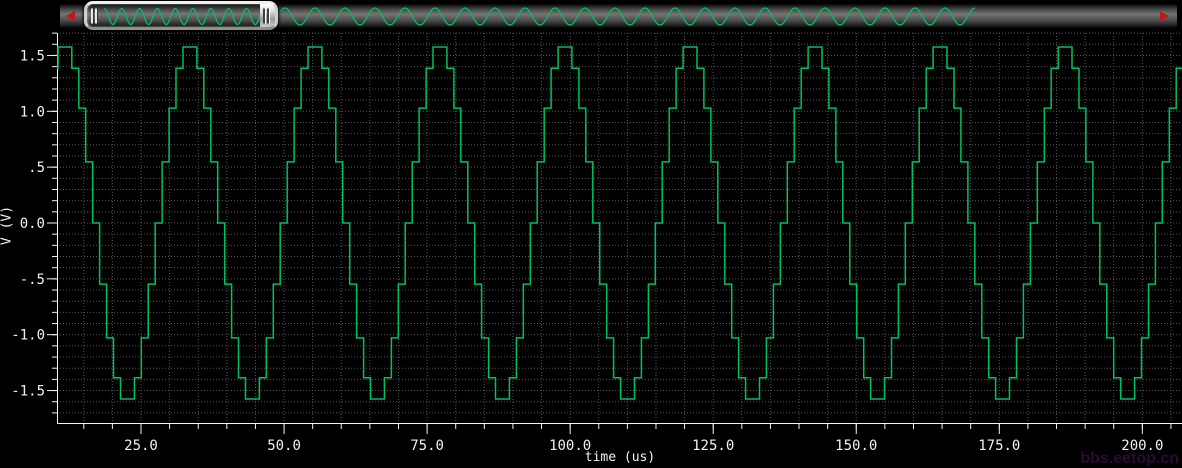  Describe the element at coordinates (28, 336) in the screenshot. I see `y-tick-label: -1.0` at that location.